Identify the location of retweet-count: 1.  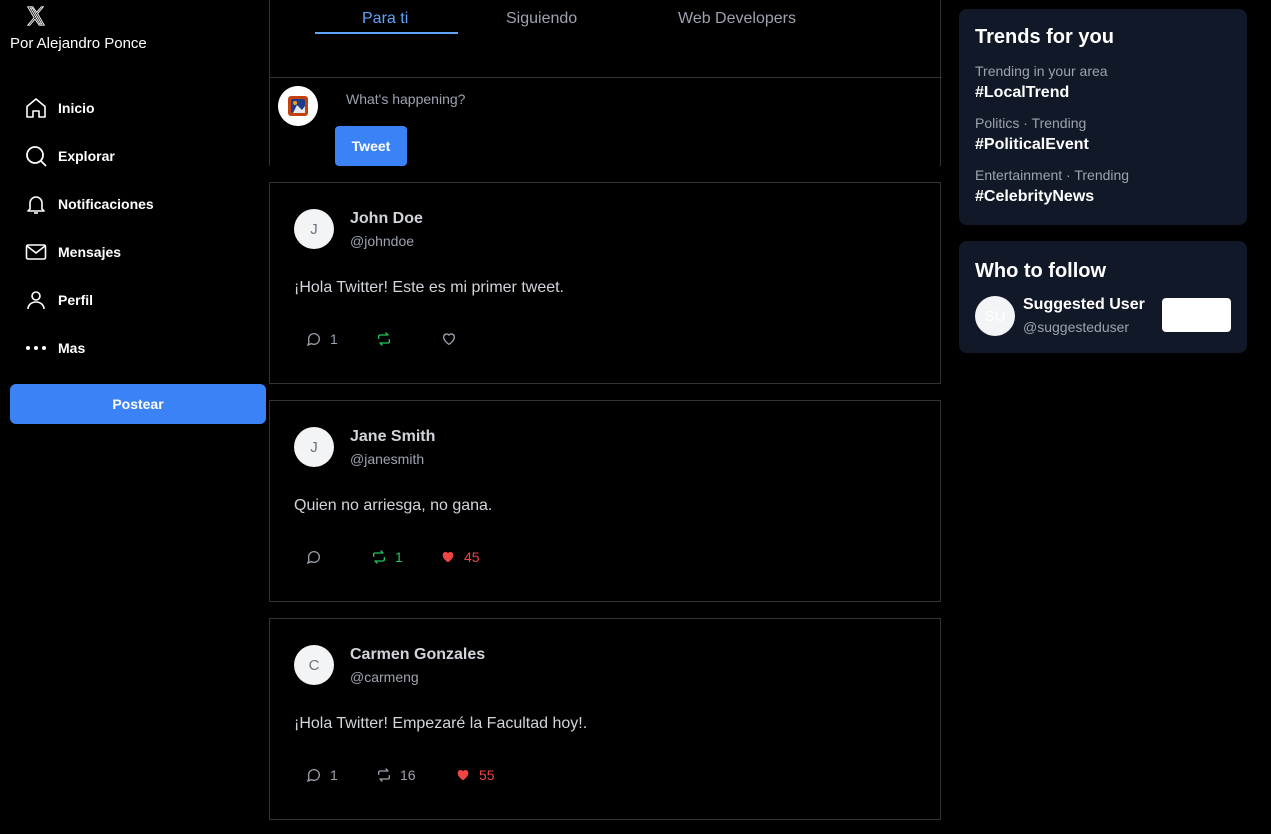
(399, 557).